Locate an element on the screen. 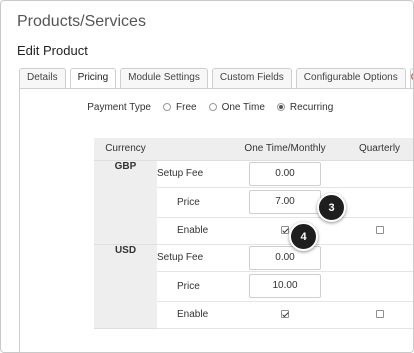  payment-type-label: Payment Type is located at coordinates (119, 107).